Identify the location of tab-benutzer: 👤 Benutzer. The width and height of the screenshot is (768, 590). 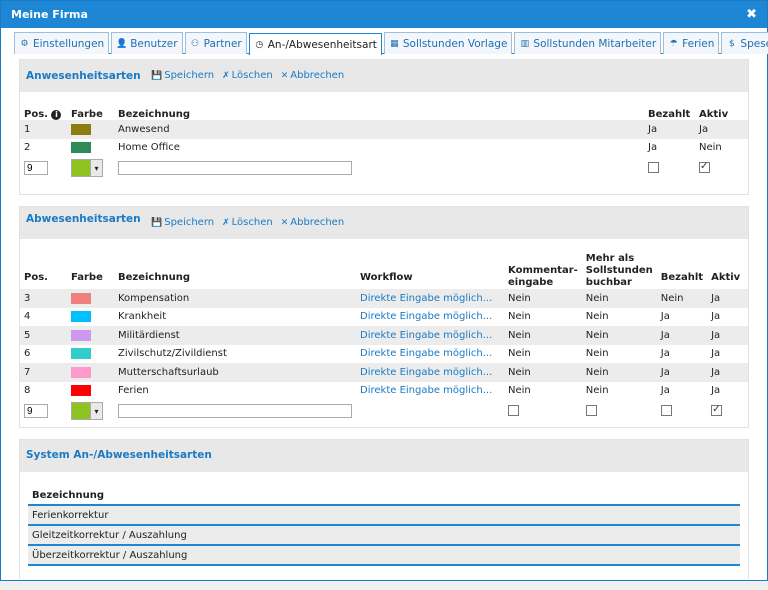
(147, 43).